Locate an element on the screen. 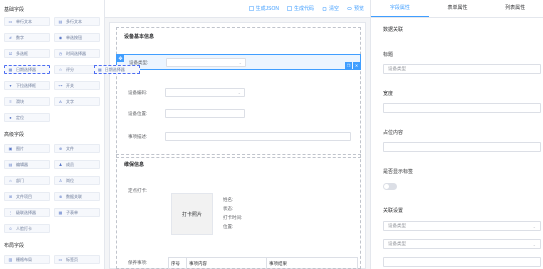 Image resolution: width=543 pixels, height=269 pixels. editor-icon: ▤ is located at coordinates (10, 164).